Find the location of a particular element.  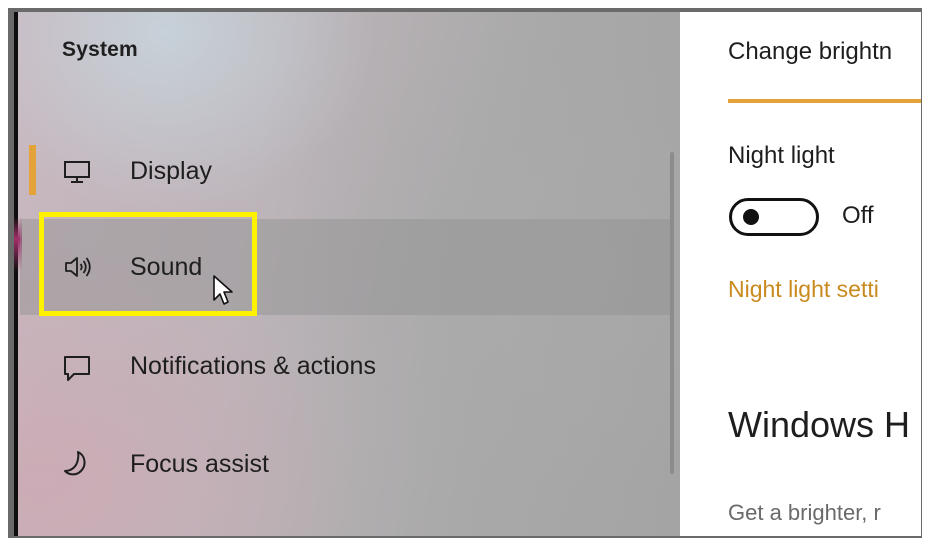

night-light-label: Night light is located at coordinates (781, 155).